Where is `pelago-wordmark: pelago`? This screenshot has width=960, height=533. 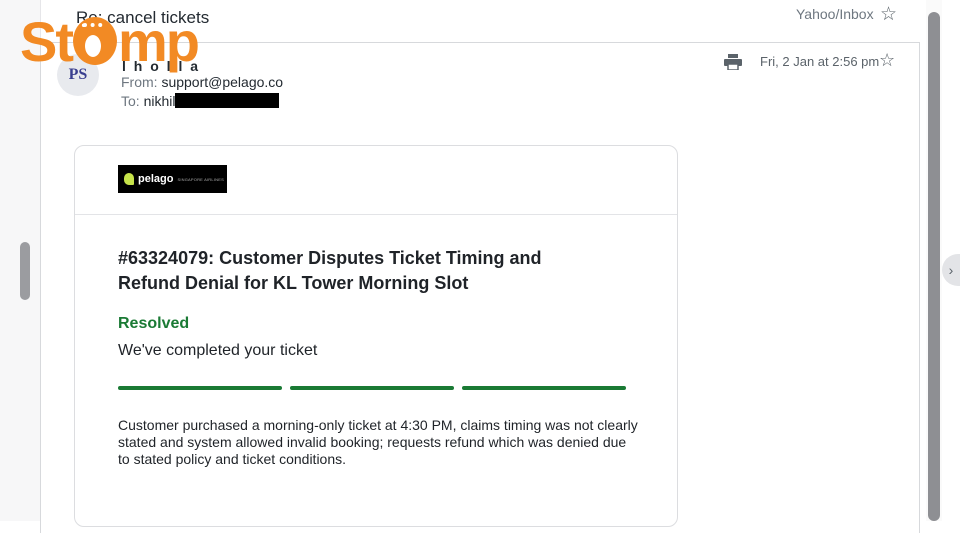
pelago-wordmark: pelago is located at coordinates (156, 179).